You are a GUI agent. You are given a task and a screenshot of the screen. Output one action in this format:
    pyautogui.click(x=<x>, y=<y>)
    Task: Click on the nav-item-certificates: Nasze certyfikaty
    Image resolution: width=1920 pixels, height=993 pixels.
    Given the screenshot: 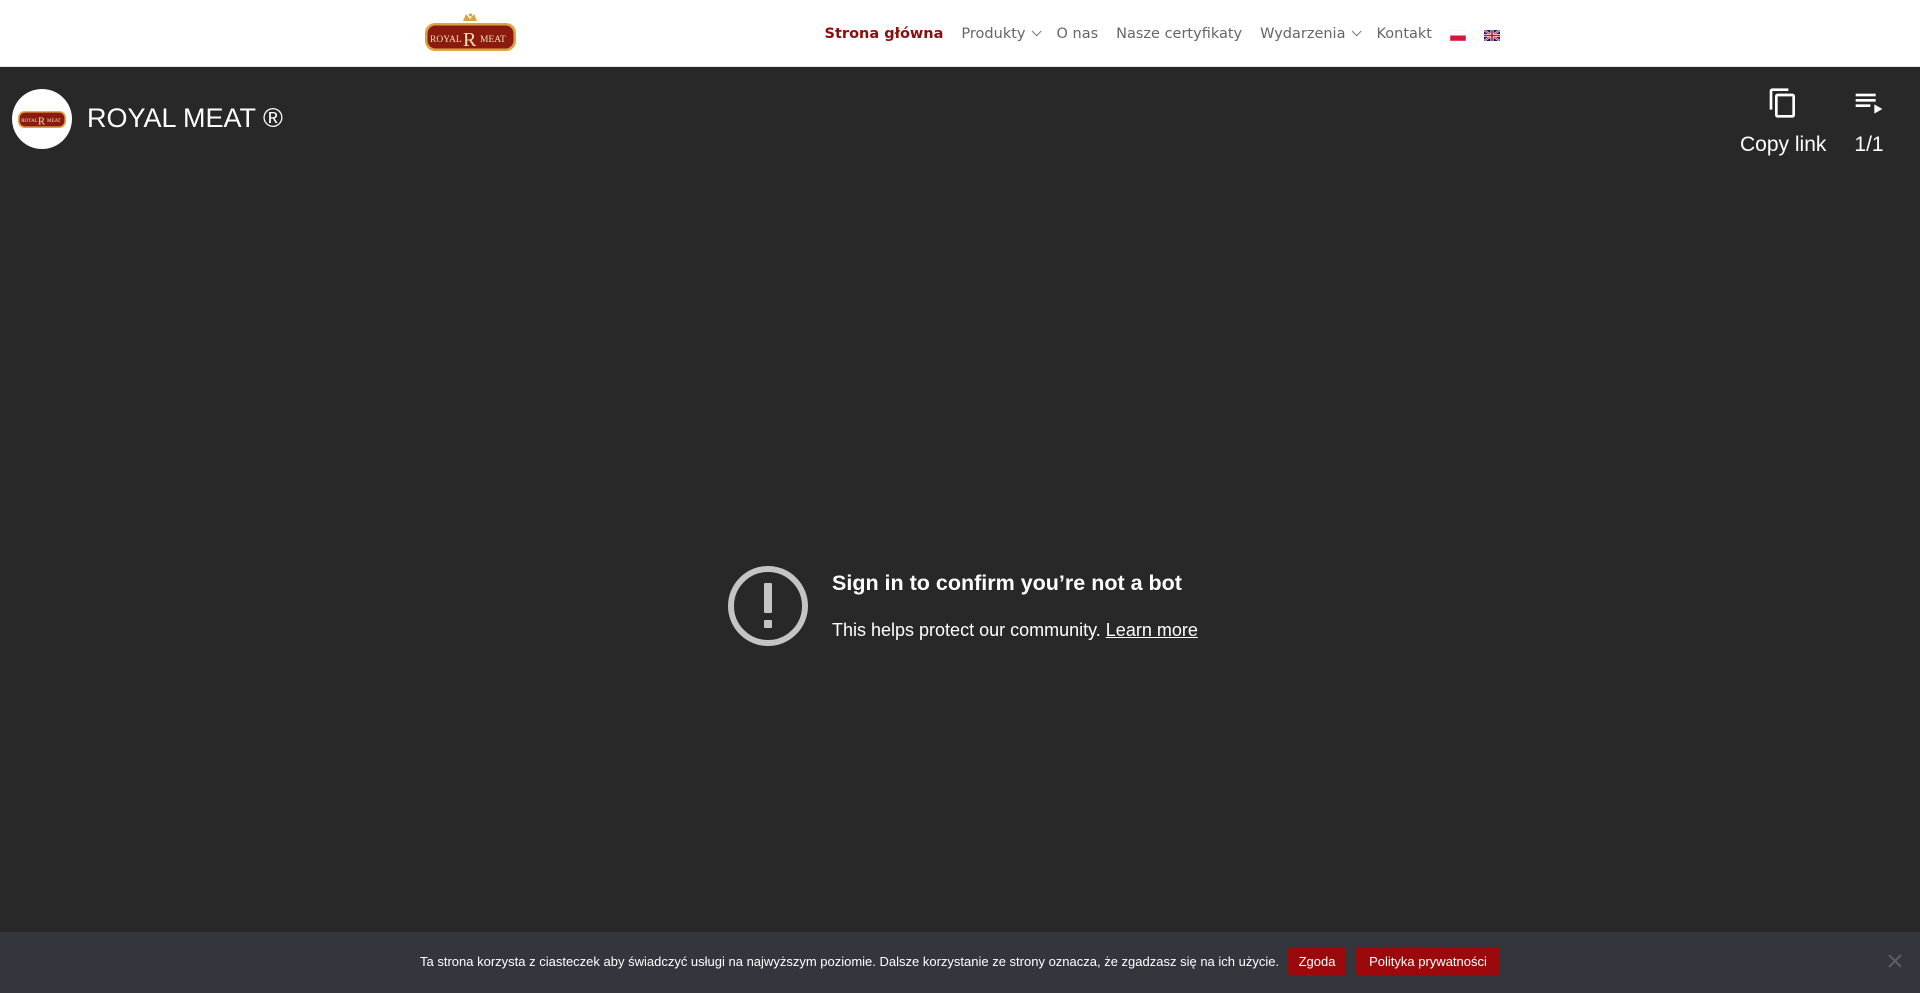 What is the action you would take?
    pyautogui.click(x=1179, y=34)
    